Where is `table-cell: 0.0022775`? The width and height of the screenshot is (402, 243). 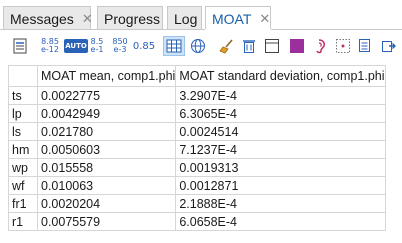 table-cell: 0.0022775 is located at coordinates (106, 95).